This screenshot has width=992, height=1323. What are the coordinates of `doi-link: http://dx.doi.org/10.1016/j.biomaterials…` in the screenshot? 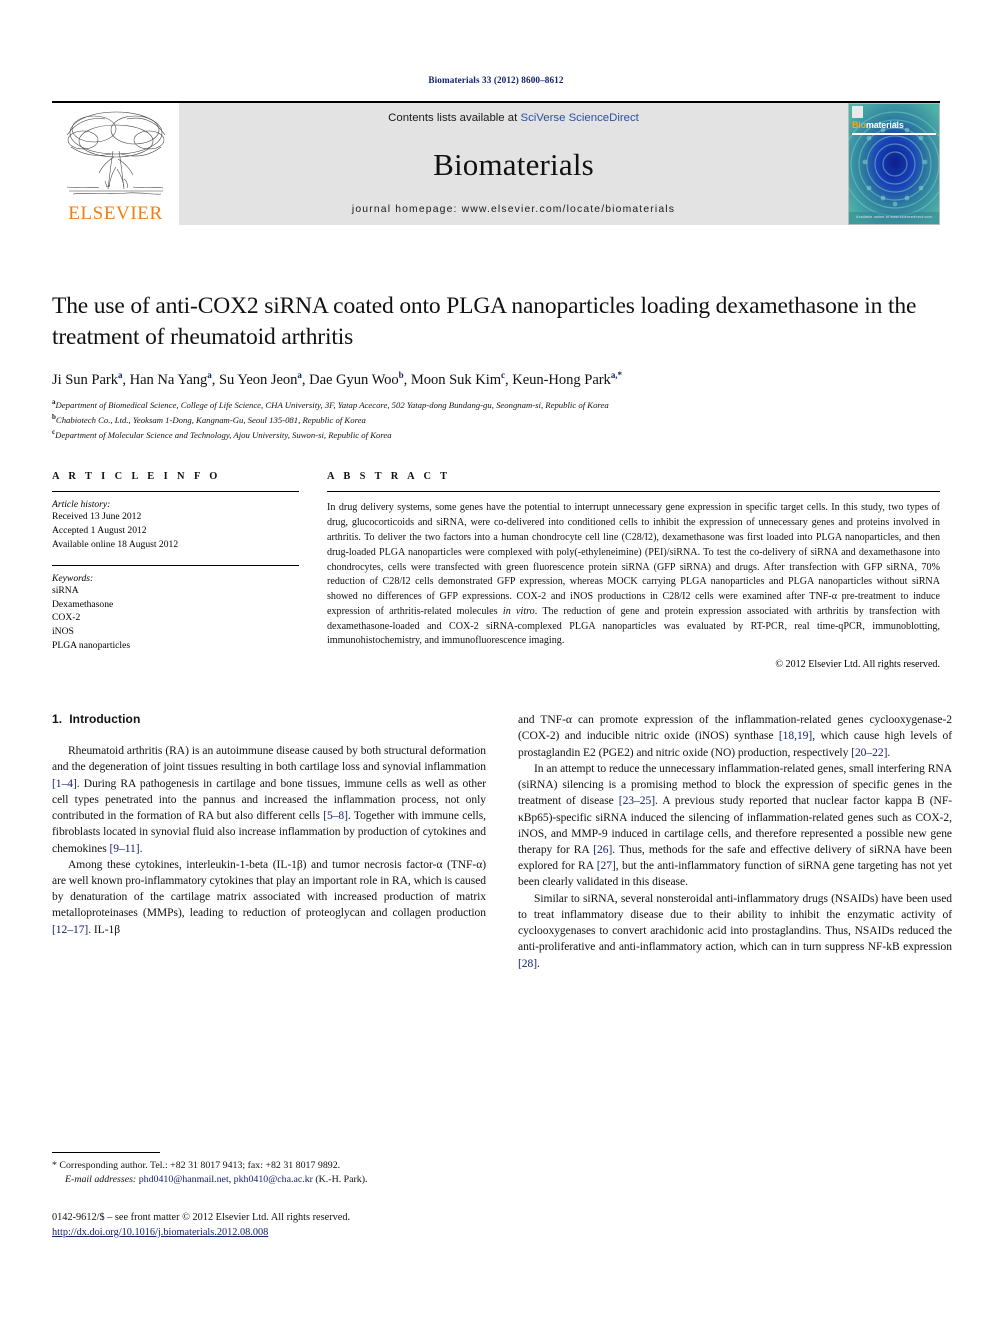 It's located at (160, 1232).